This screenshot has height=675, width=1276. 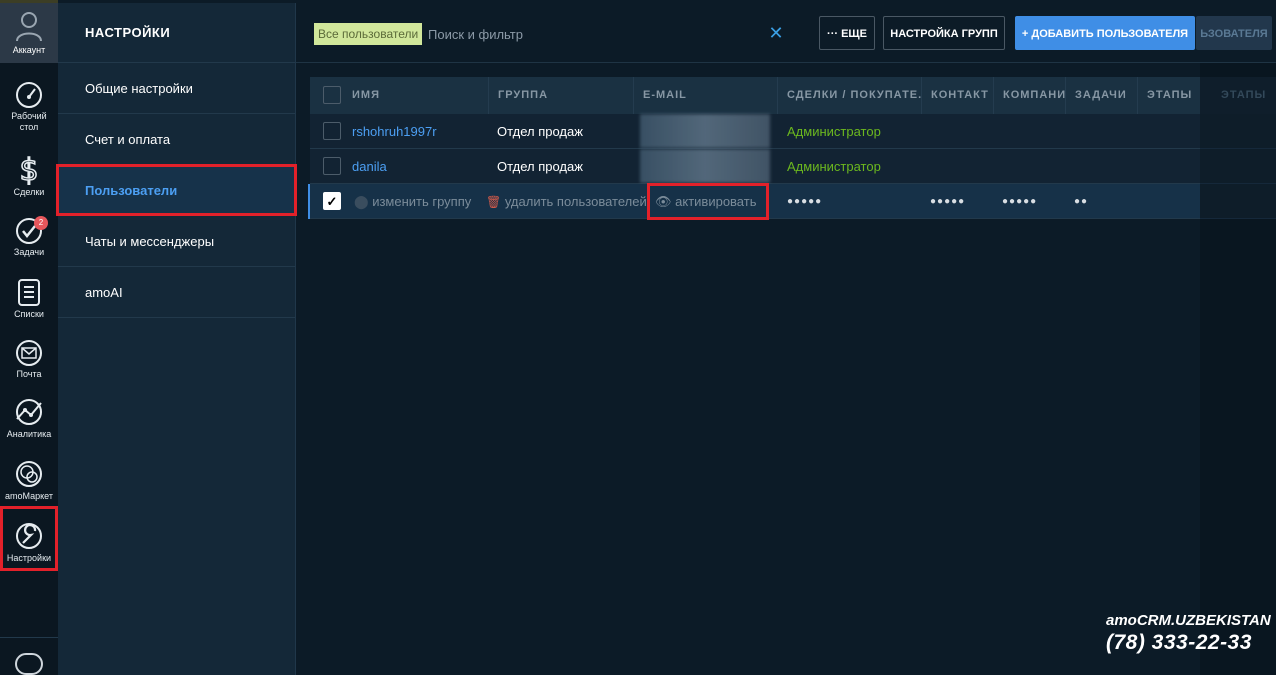 I want to click on header-group: ГРУППА, so click(x=560, y=95).